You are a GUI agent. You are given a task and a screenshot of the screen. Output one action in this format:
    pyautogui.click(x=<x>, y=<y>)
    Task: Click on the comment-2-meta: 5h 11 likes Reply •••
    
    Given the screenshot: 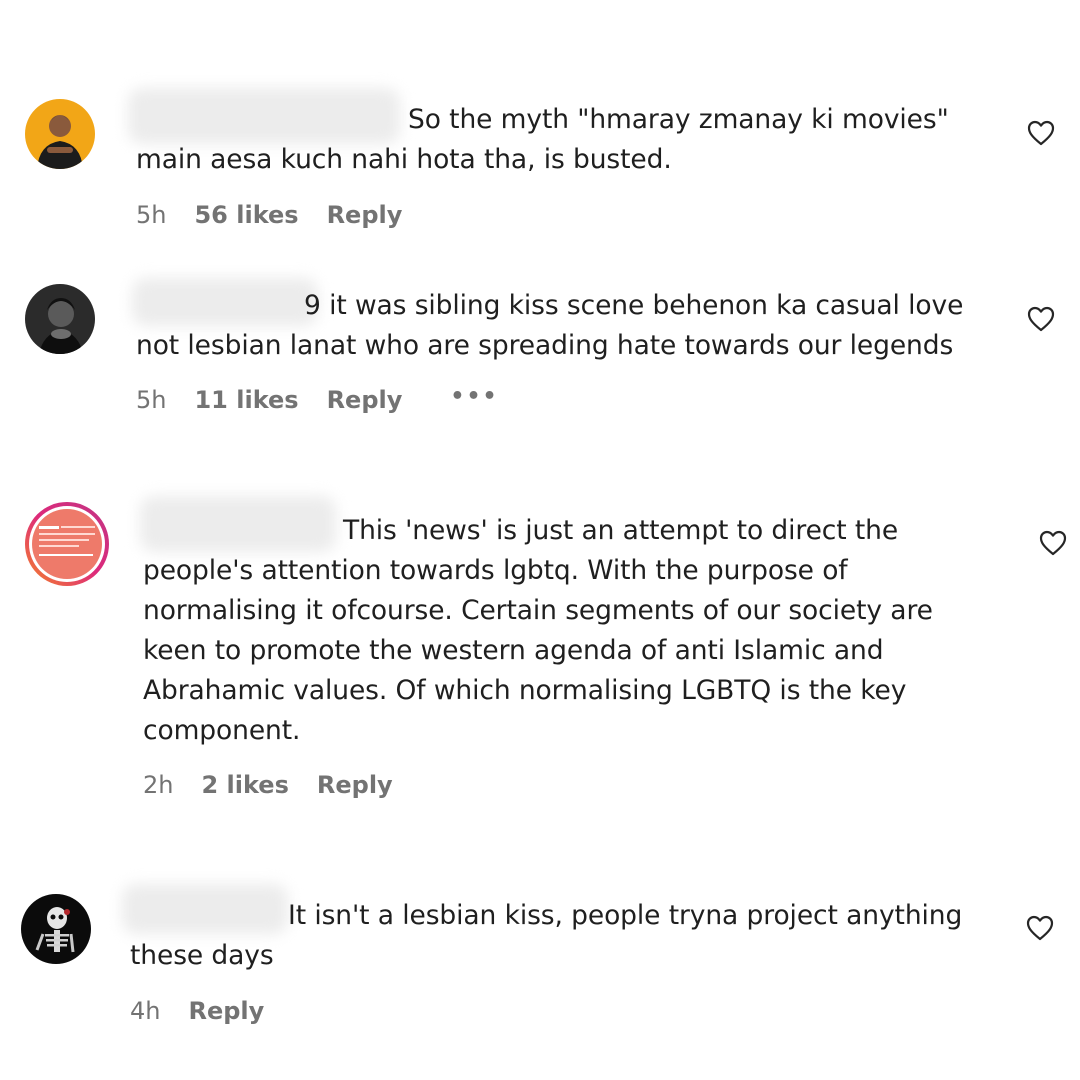 What is the action you would take?
    pyautogui.click(x=317, y=399)
    